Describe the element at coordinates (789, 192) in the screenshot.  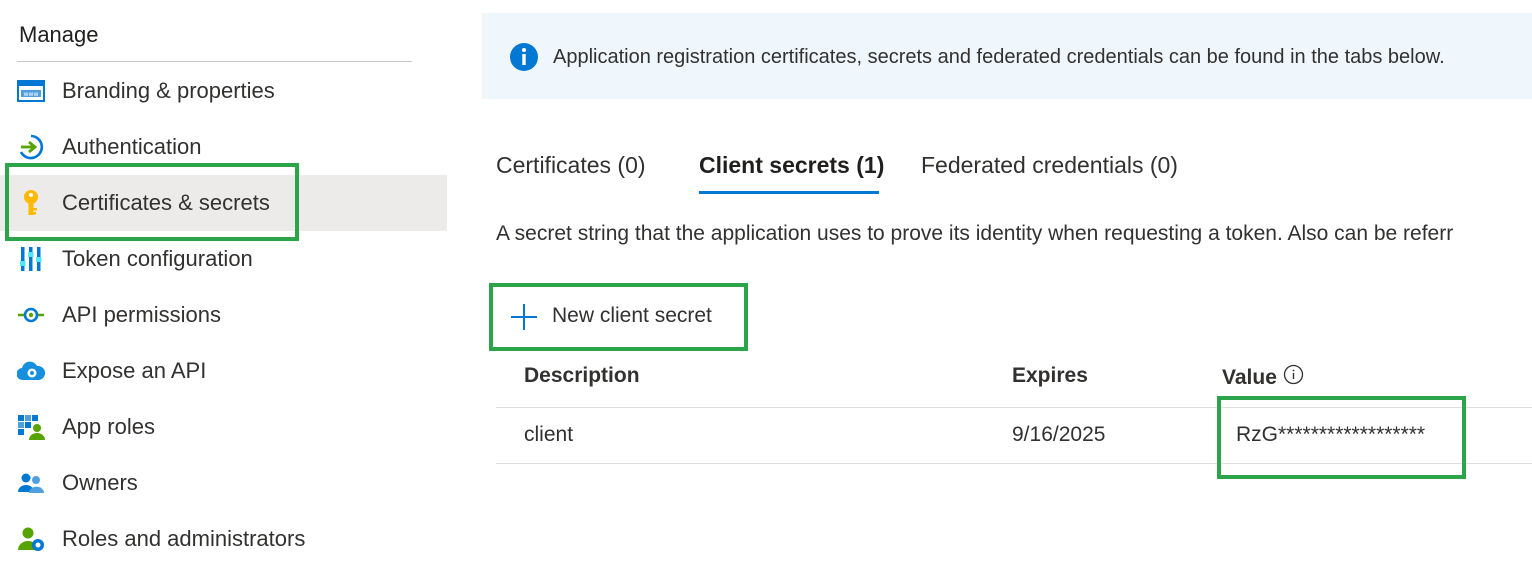
I see `active-tab-indicator` at that location.